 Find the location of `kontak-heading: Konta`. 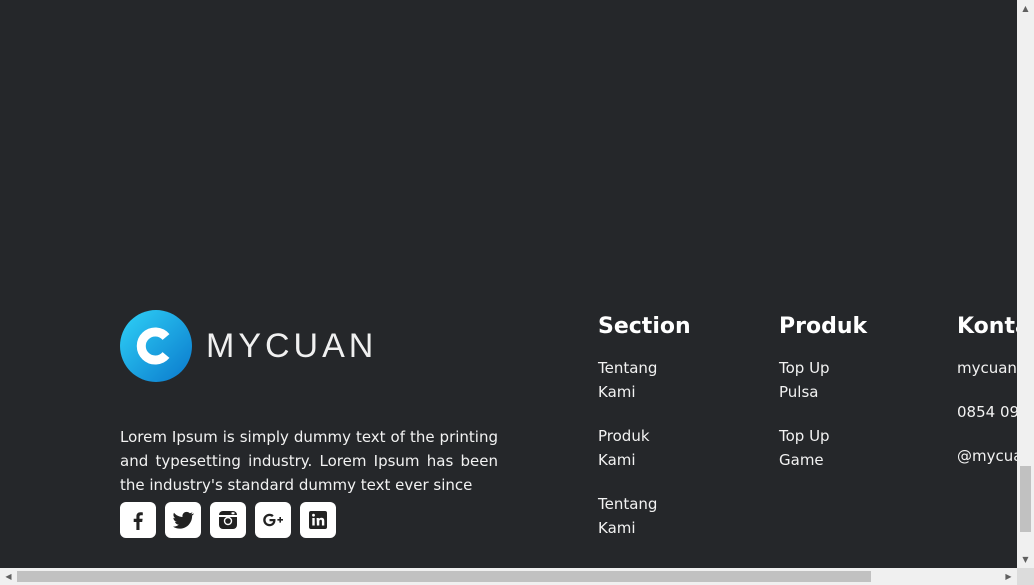

kontak-heading: Konta is located at coordinates (987, 326).